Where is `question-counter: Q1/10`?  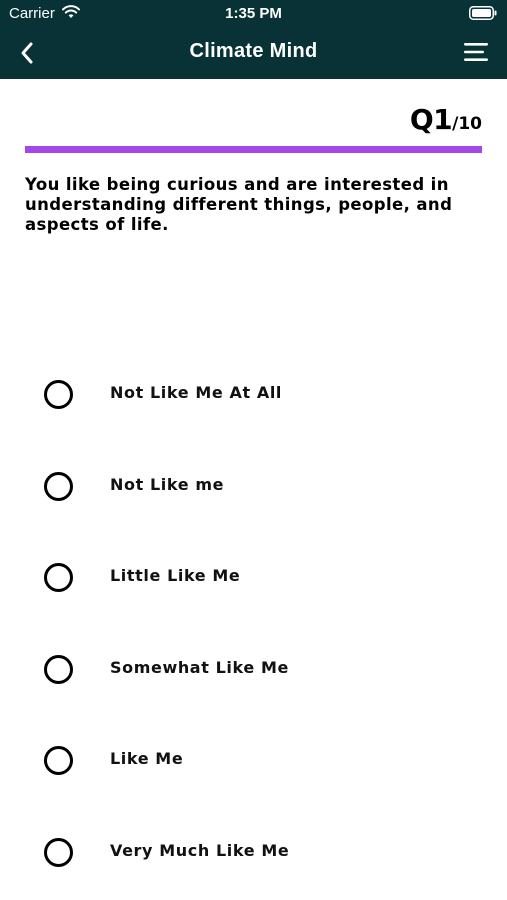 question-counter: Q1/10 is located at coordinates (446, 119).